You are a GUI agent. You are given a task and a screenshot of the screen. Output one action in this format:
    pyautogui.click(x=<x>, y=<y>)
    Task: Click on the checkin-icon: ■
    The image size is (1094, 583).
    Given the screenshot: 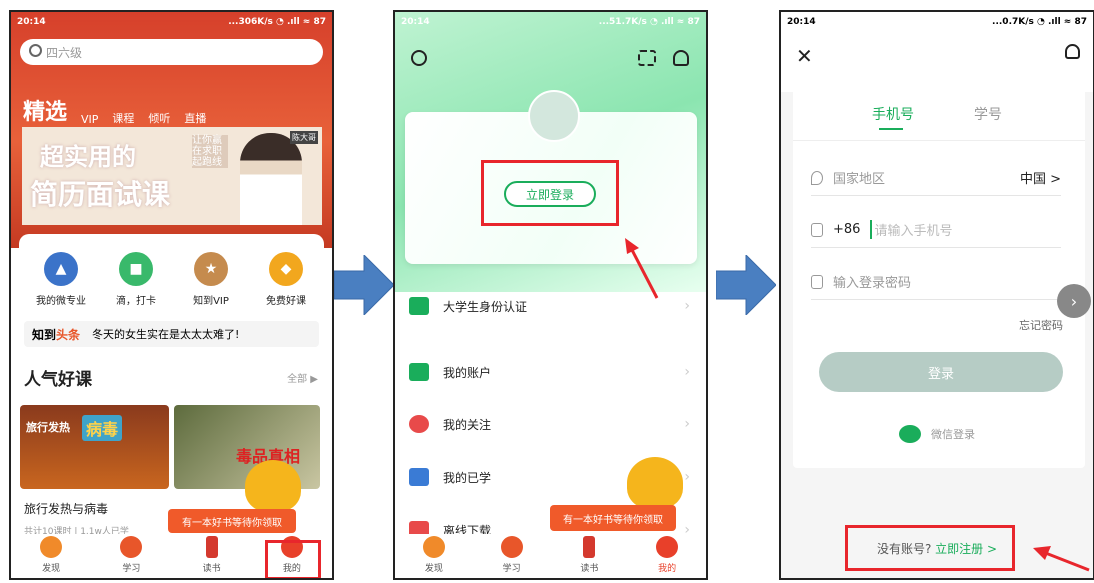 What is the action you would take?
    pyautogui.click(x=136, y=269)
    